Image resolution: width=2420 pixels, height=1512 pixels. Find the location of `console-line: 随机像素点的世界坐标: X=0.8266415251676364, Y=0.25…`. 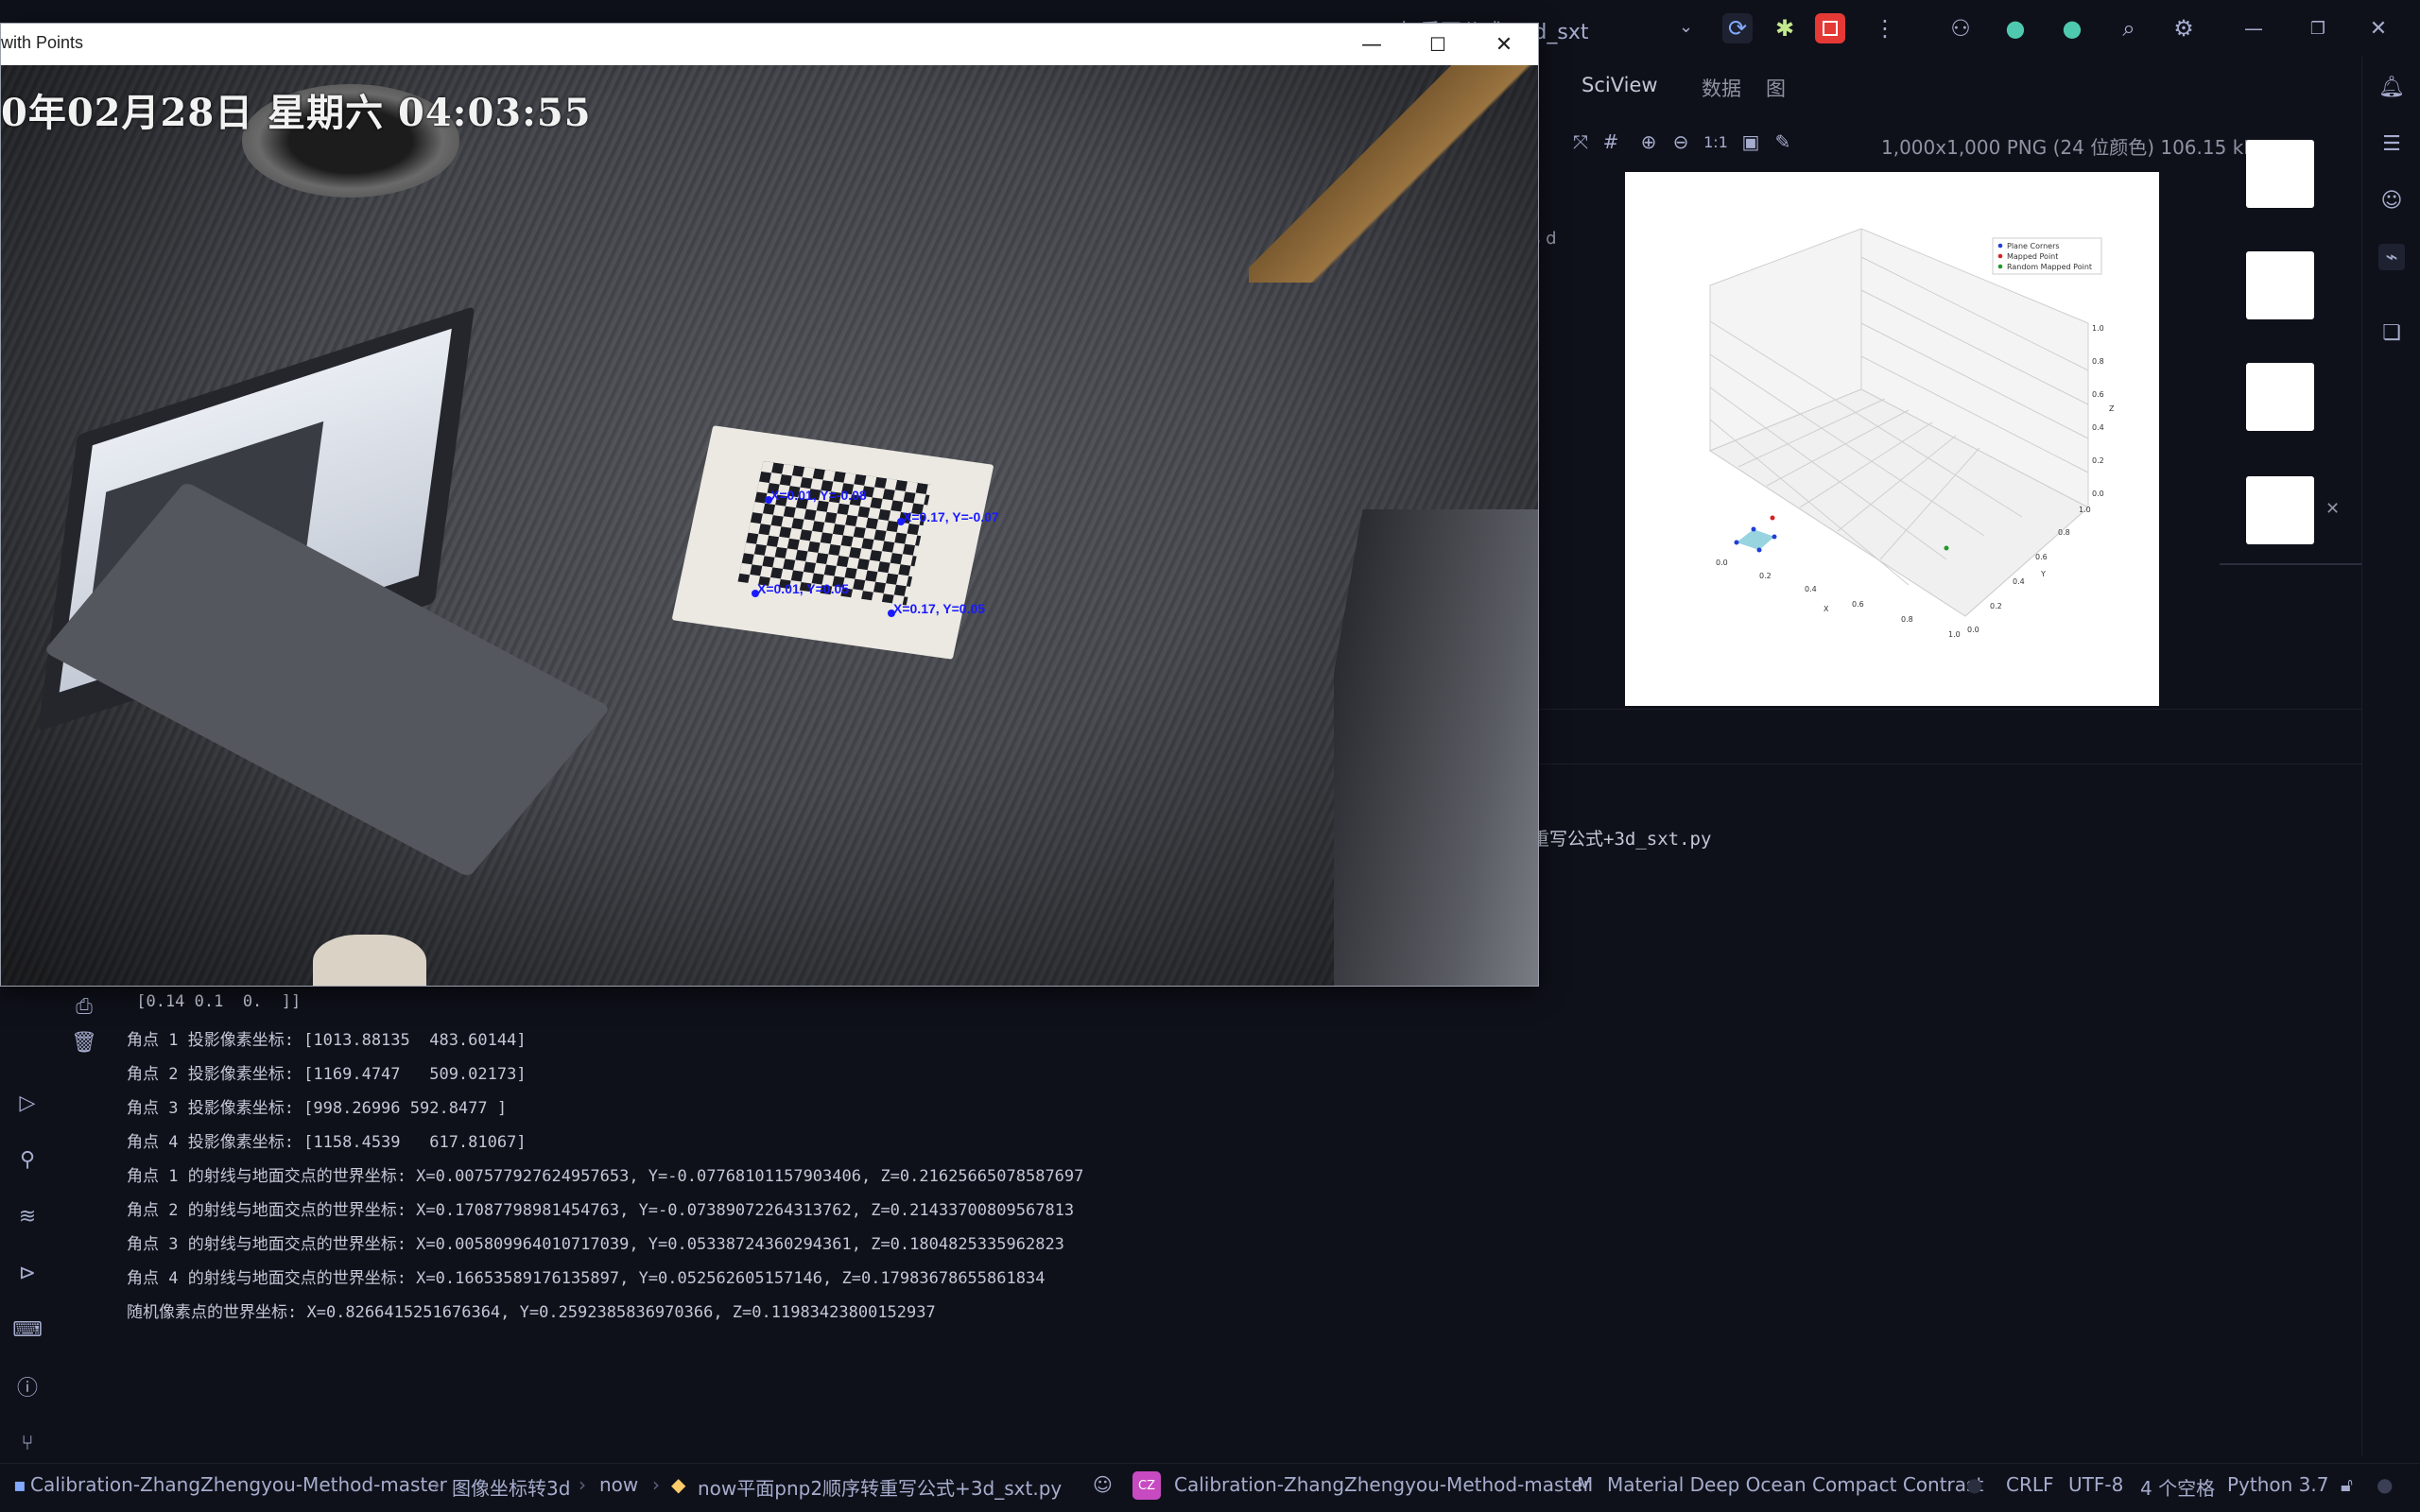

console-line: 随机像素点的世界坐标: X=0.8266415251676364, Y=0.25… is located at coordinates (531, 1312).